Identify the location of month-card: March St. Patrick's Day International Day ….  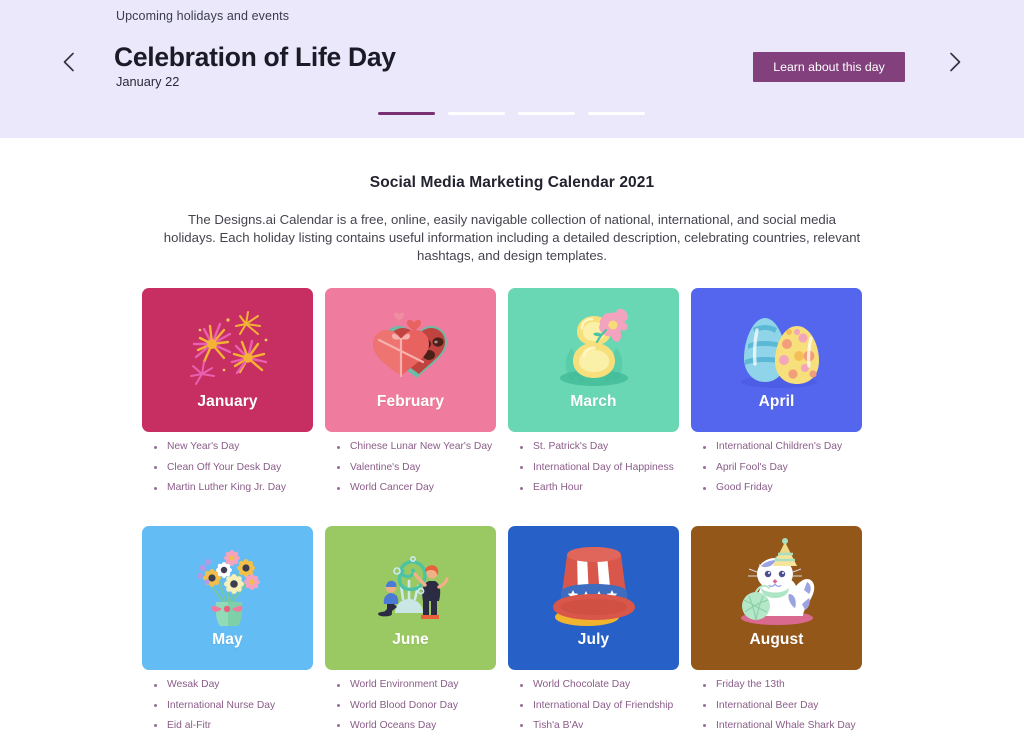
(593, 395).